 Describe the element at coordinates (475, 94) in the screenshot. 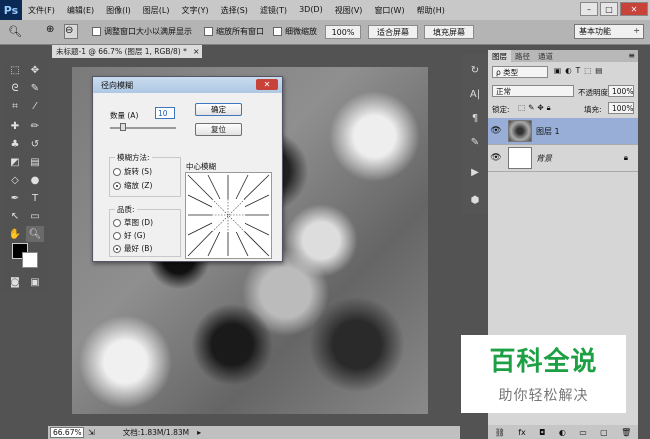

I see `character-panel-icon: A|` at that location.